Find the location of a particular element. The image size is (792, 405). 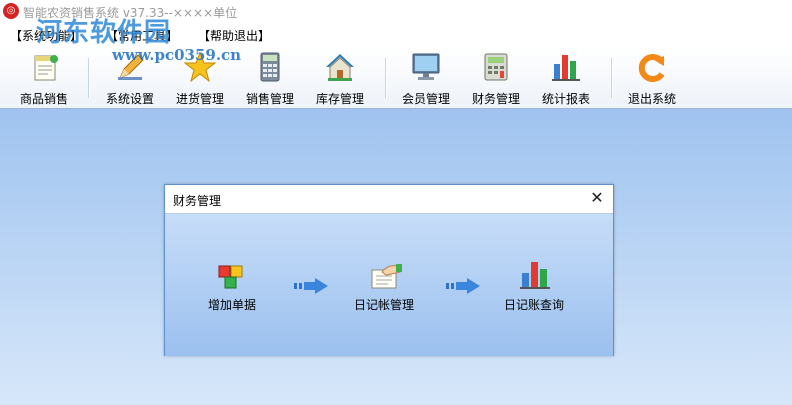

close-icon: ✕ is located at coordinates (597, 198).